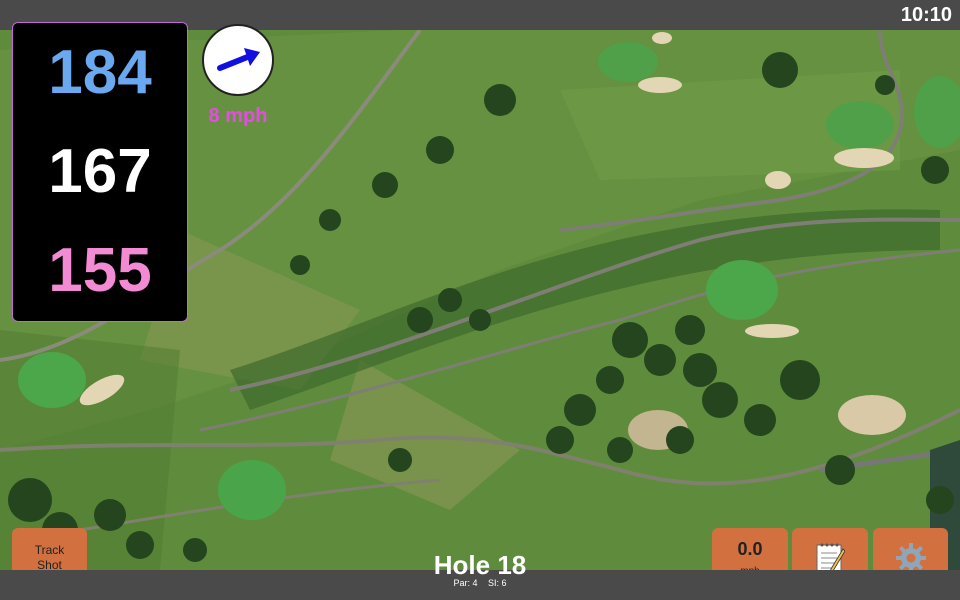  What do you see at coordinates (238, 116) in the screenshot?
I see `wind-speed: 8 mph` at bounding box center [238, 116].